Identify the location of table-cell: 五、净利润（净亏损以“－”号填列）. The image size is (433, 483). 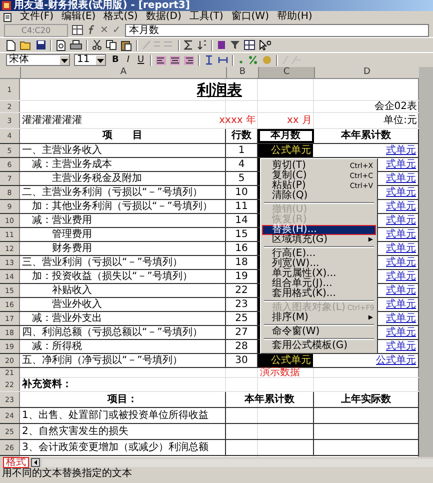
(123, 360).